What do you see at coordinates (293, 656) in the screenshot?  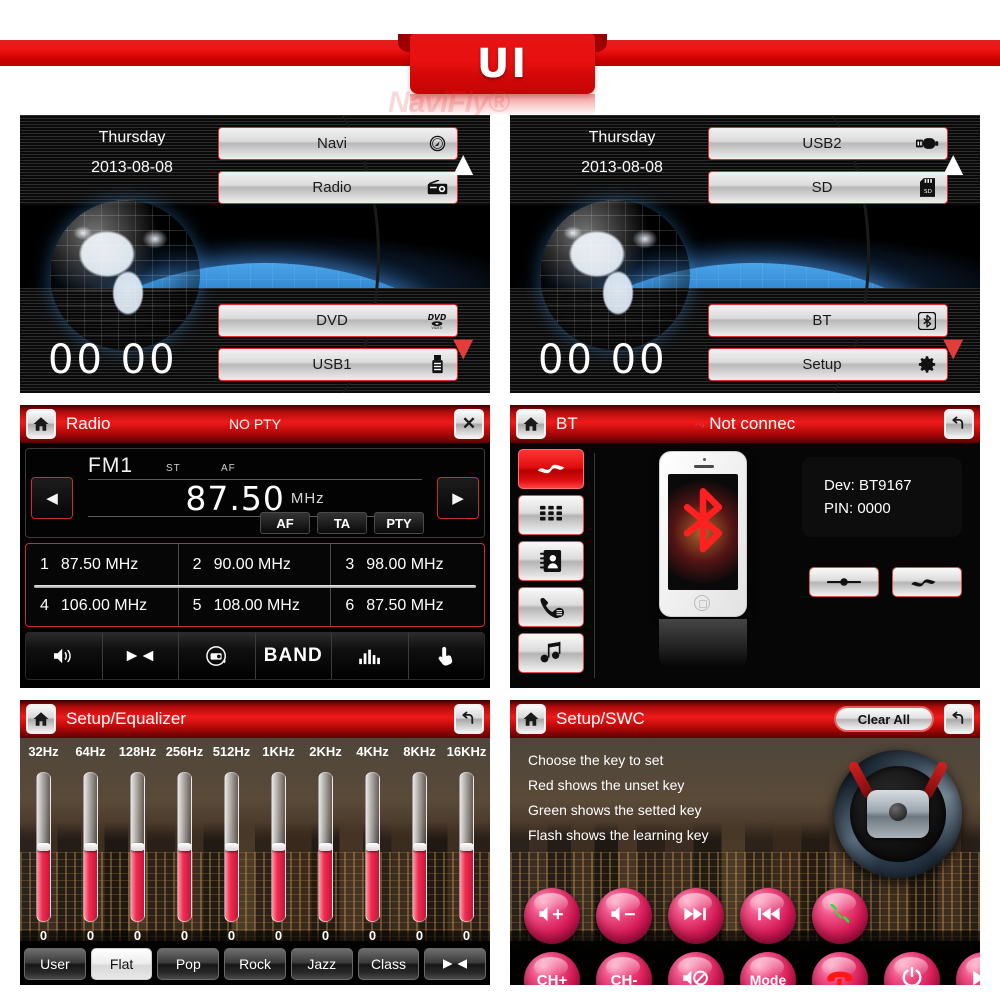 I see `band-button: BAND` at bounding box center [293, 656].